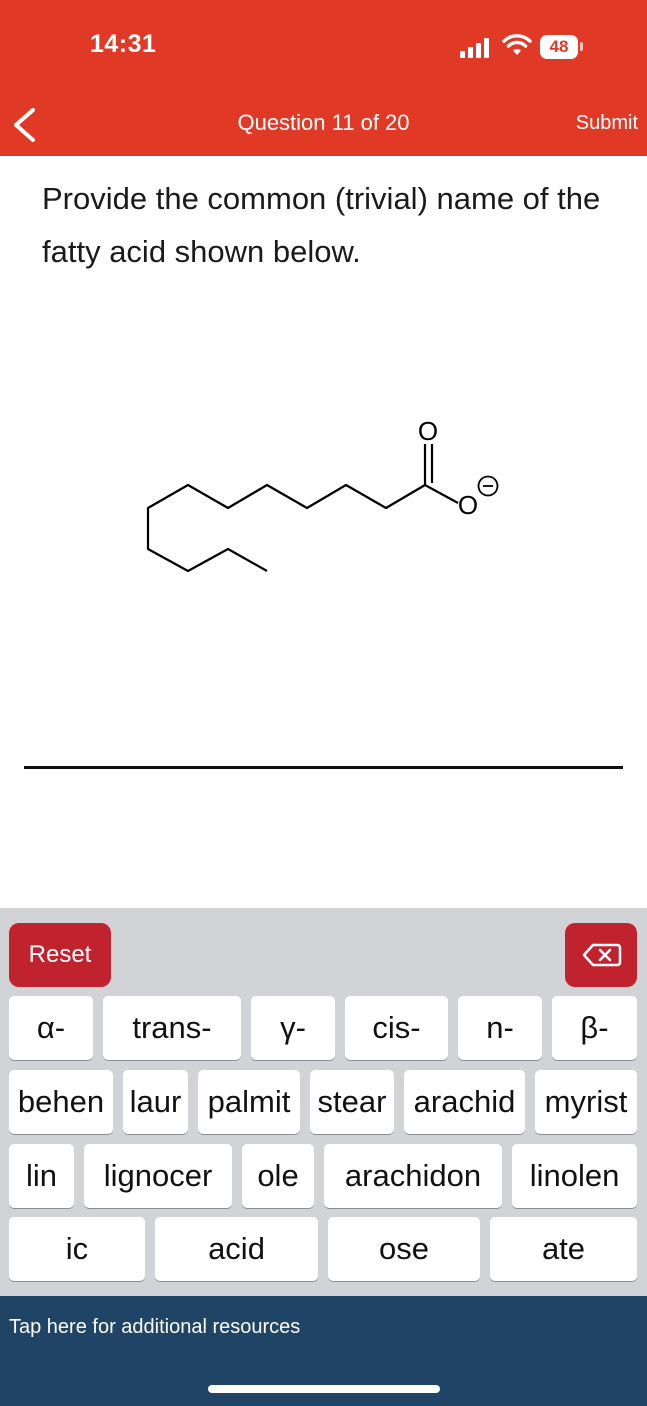 This screenshot has height=1406, width=647. I want to click on additional-resources-link: Tap here for additional resources, so click(154, 1327).